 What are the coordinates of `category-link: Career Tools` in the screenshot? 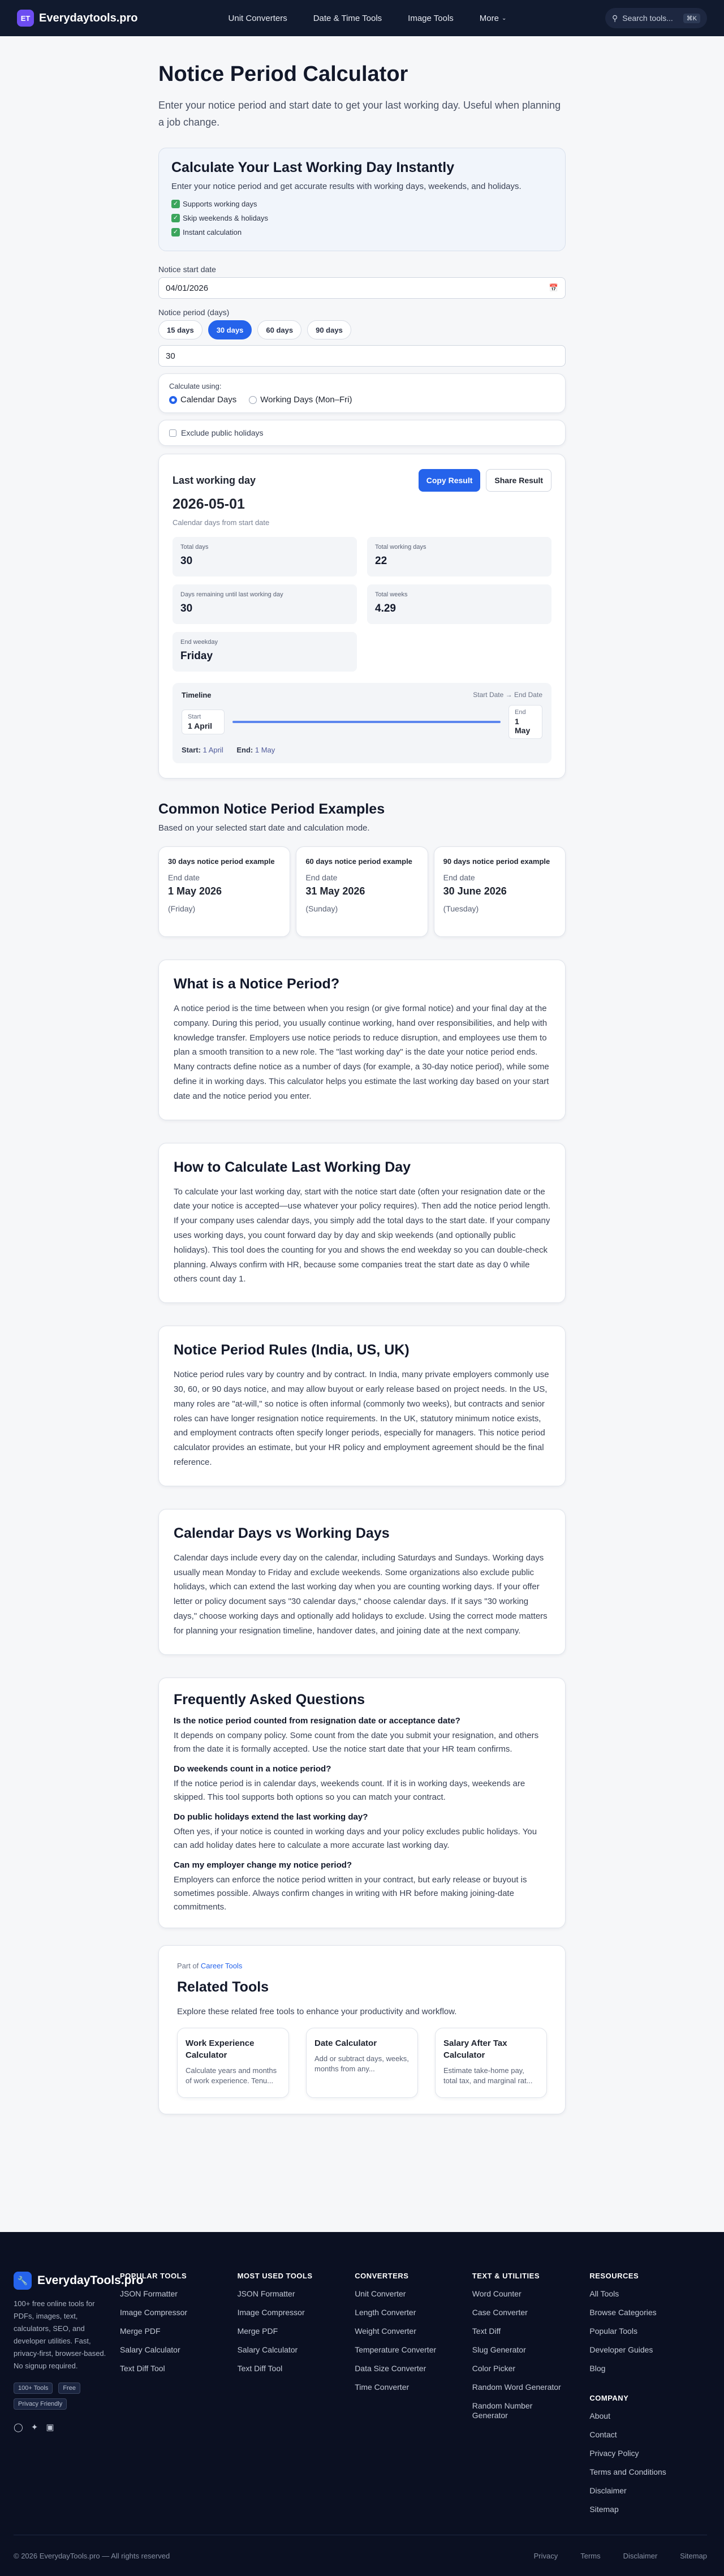 It's located at (221, 1966).